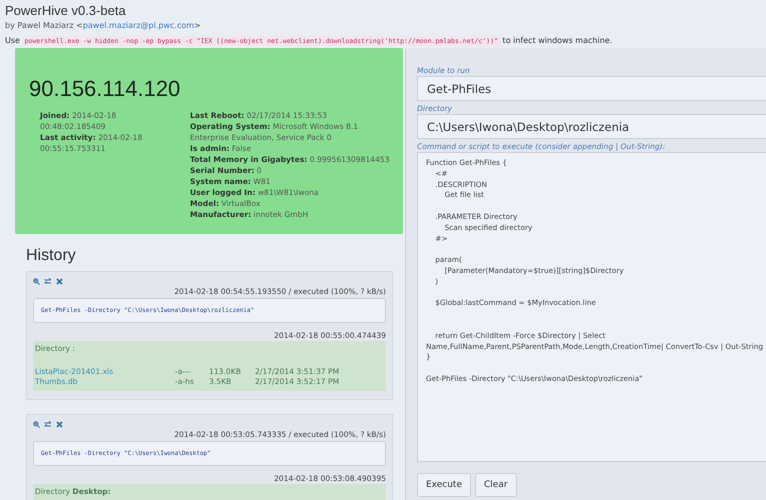 This screenshot has width=766, height=500. What do you see at coordinates (591, 88) in the screenshot?
I see `module-field: Get-PhFiles` at bounding box center [591, 88].